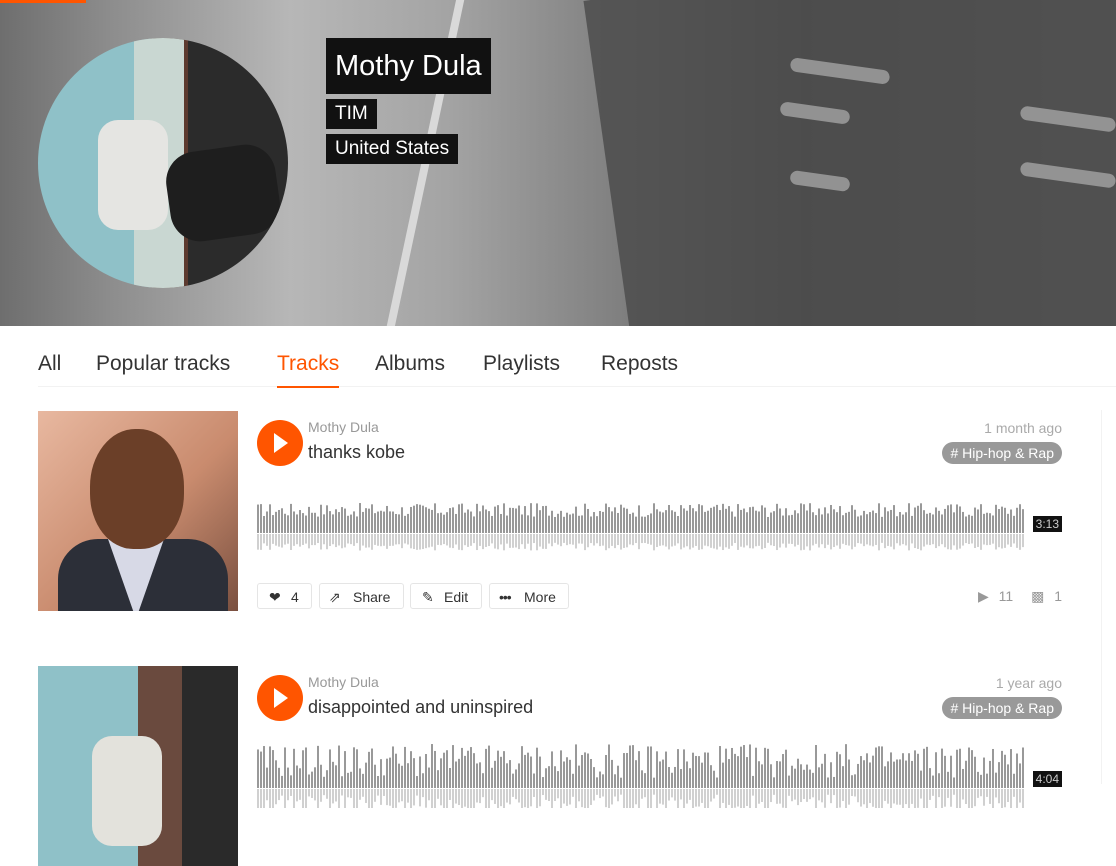  Describe the element at coordinates (540, 597) in the screenshot. I see `more-label: More` at that location.